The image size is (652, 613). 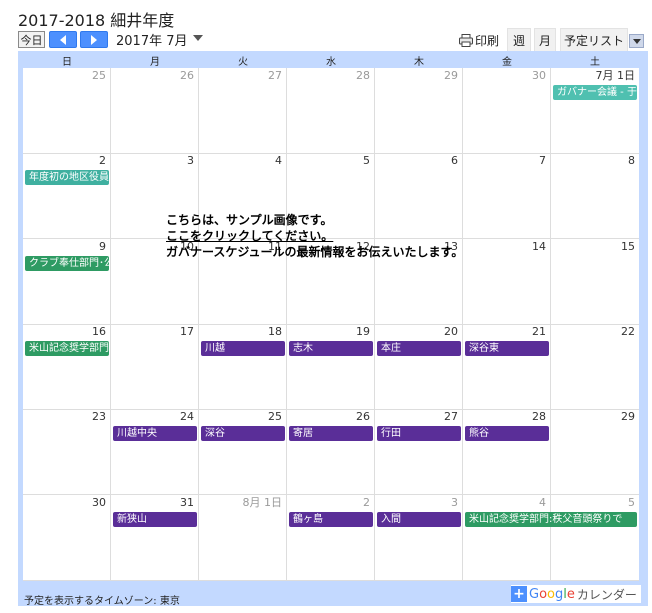 What do you see at coordinates (594, 39) in the screenshot?
I see `tab-agenda: 予定リスト` at bounding box center [594, 39].